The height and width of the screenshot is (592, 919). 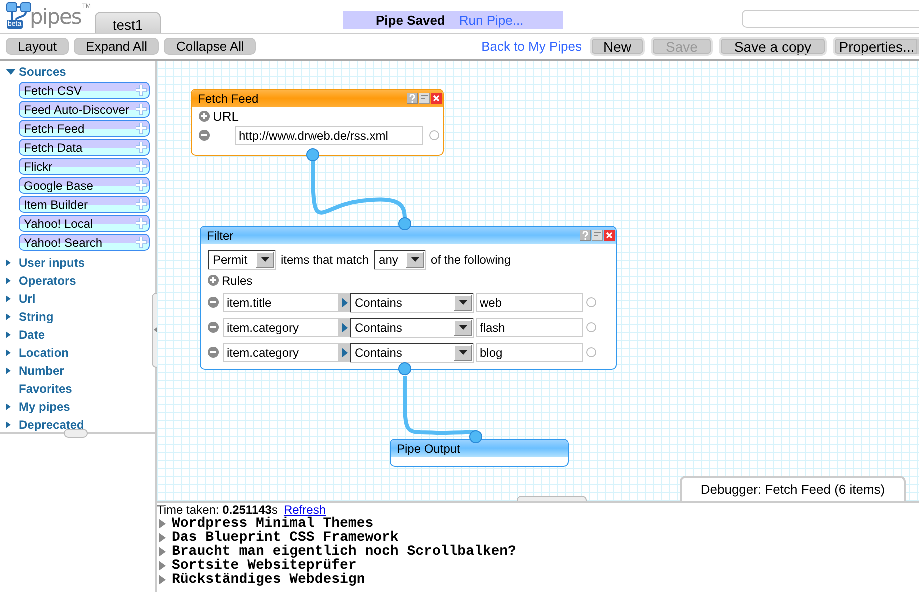 I want to click on category-label: User inputs, so click(x=52, y=263).